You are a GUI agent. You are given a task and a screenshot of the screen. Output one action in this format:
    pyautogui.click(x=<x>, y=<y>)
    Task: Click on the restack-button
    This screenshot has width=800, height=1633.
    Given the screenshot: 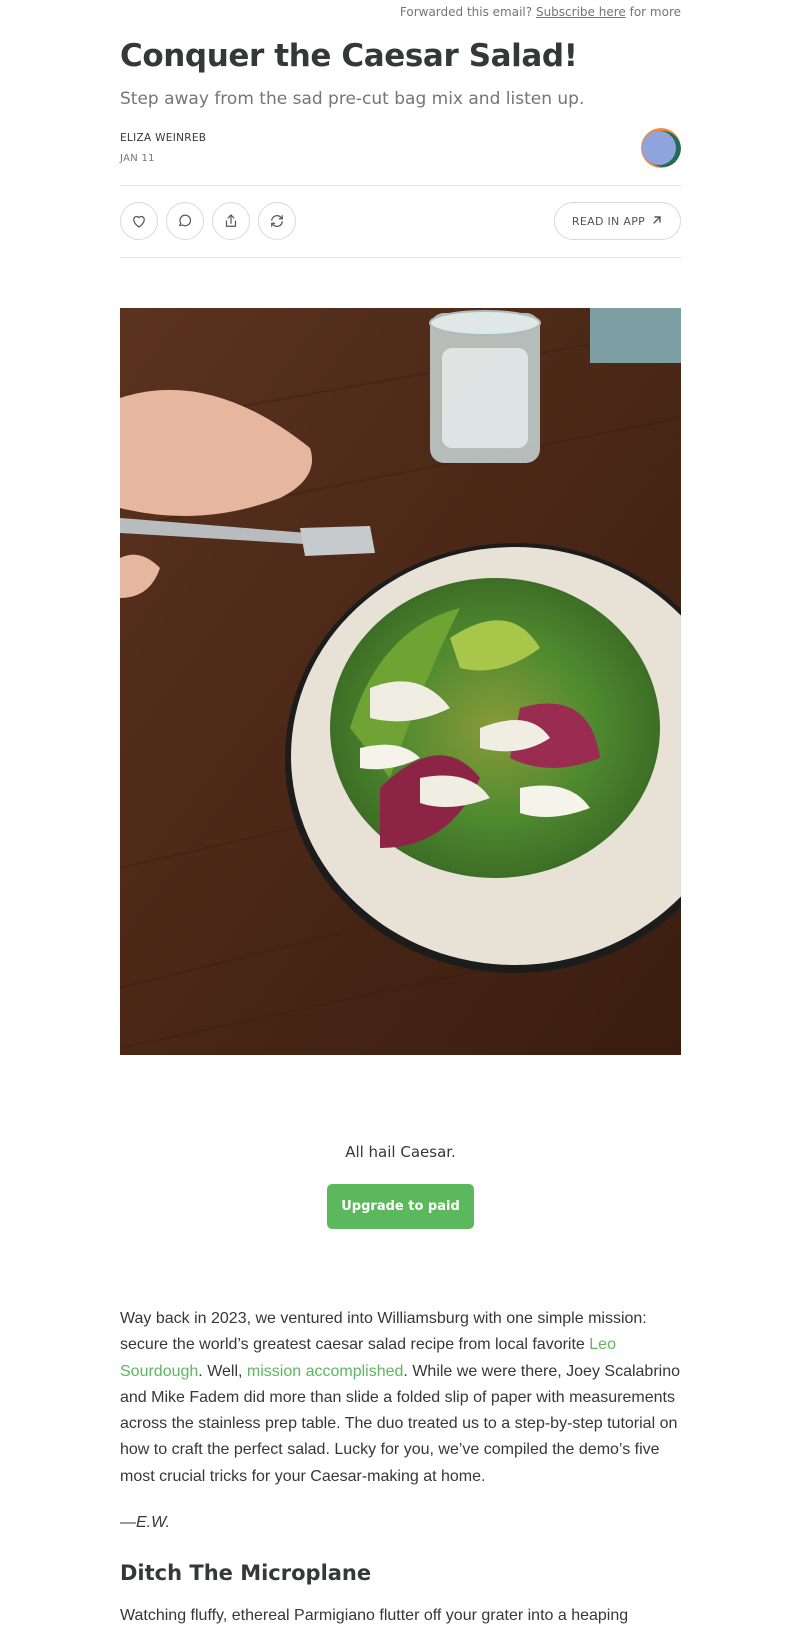 What is the action you would take?
    pyautogui.click(x=277, y=221)
    